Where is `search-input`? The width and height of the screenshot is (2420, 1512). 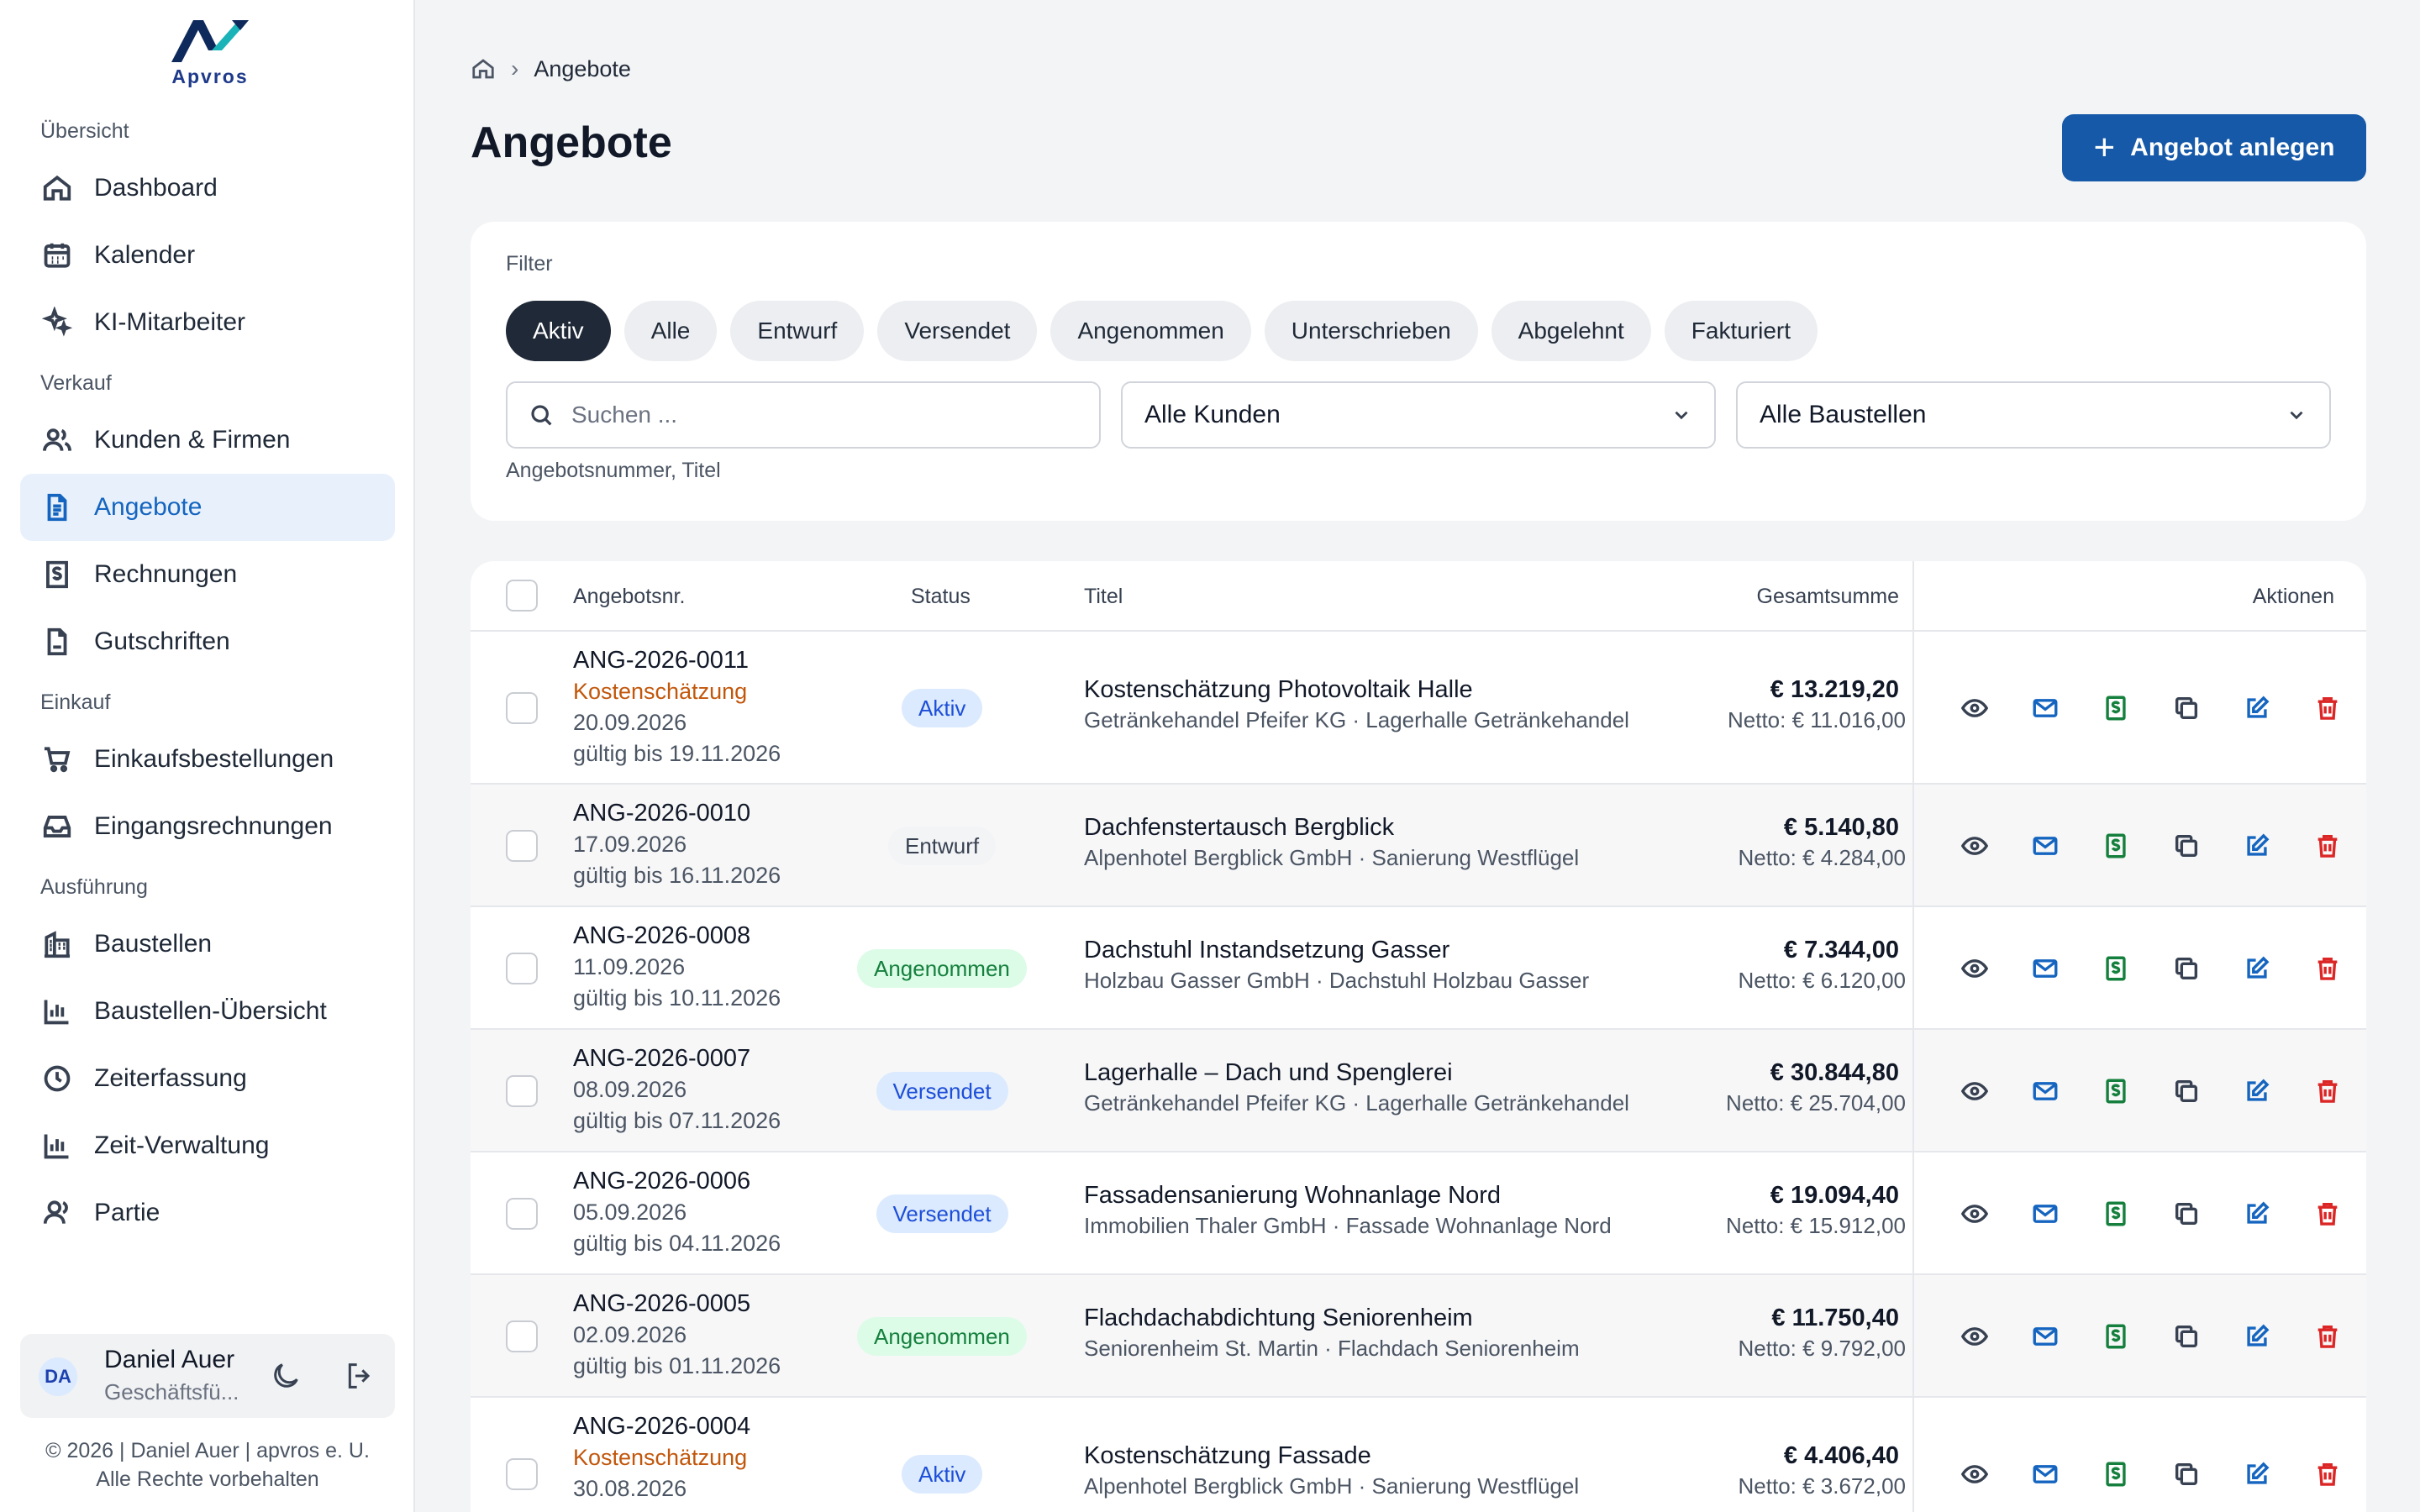 search-input is located at coordinates (824, 415).